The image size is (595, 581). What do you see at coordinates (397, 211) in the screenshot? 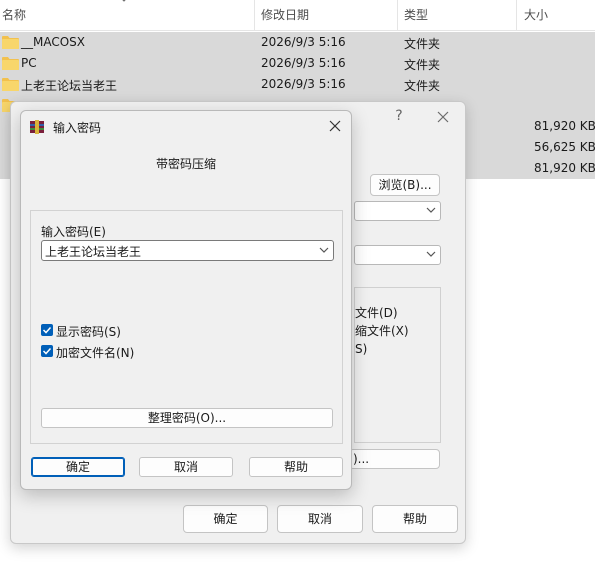
I see `archive-name-combo` at bounding box center [397, 211].